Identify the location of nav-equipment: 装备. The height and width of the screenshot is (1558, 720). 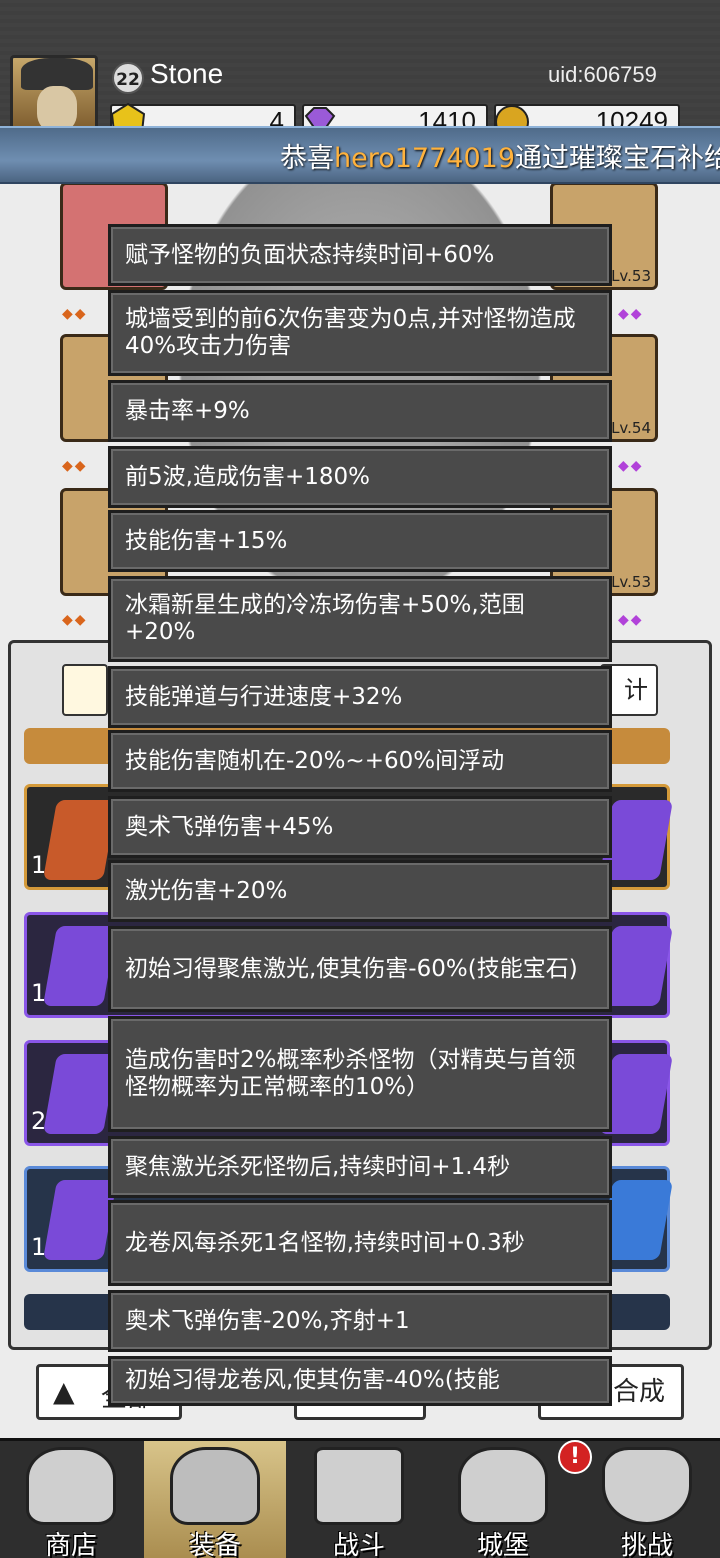
(215, 1499).